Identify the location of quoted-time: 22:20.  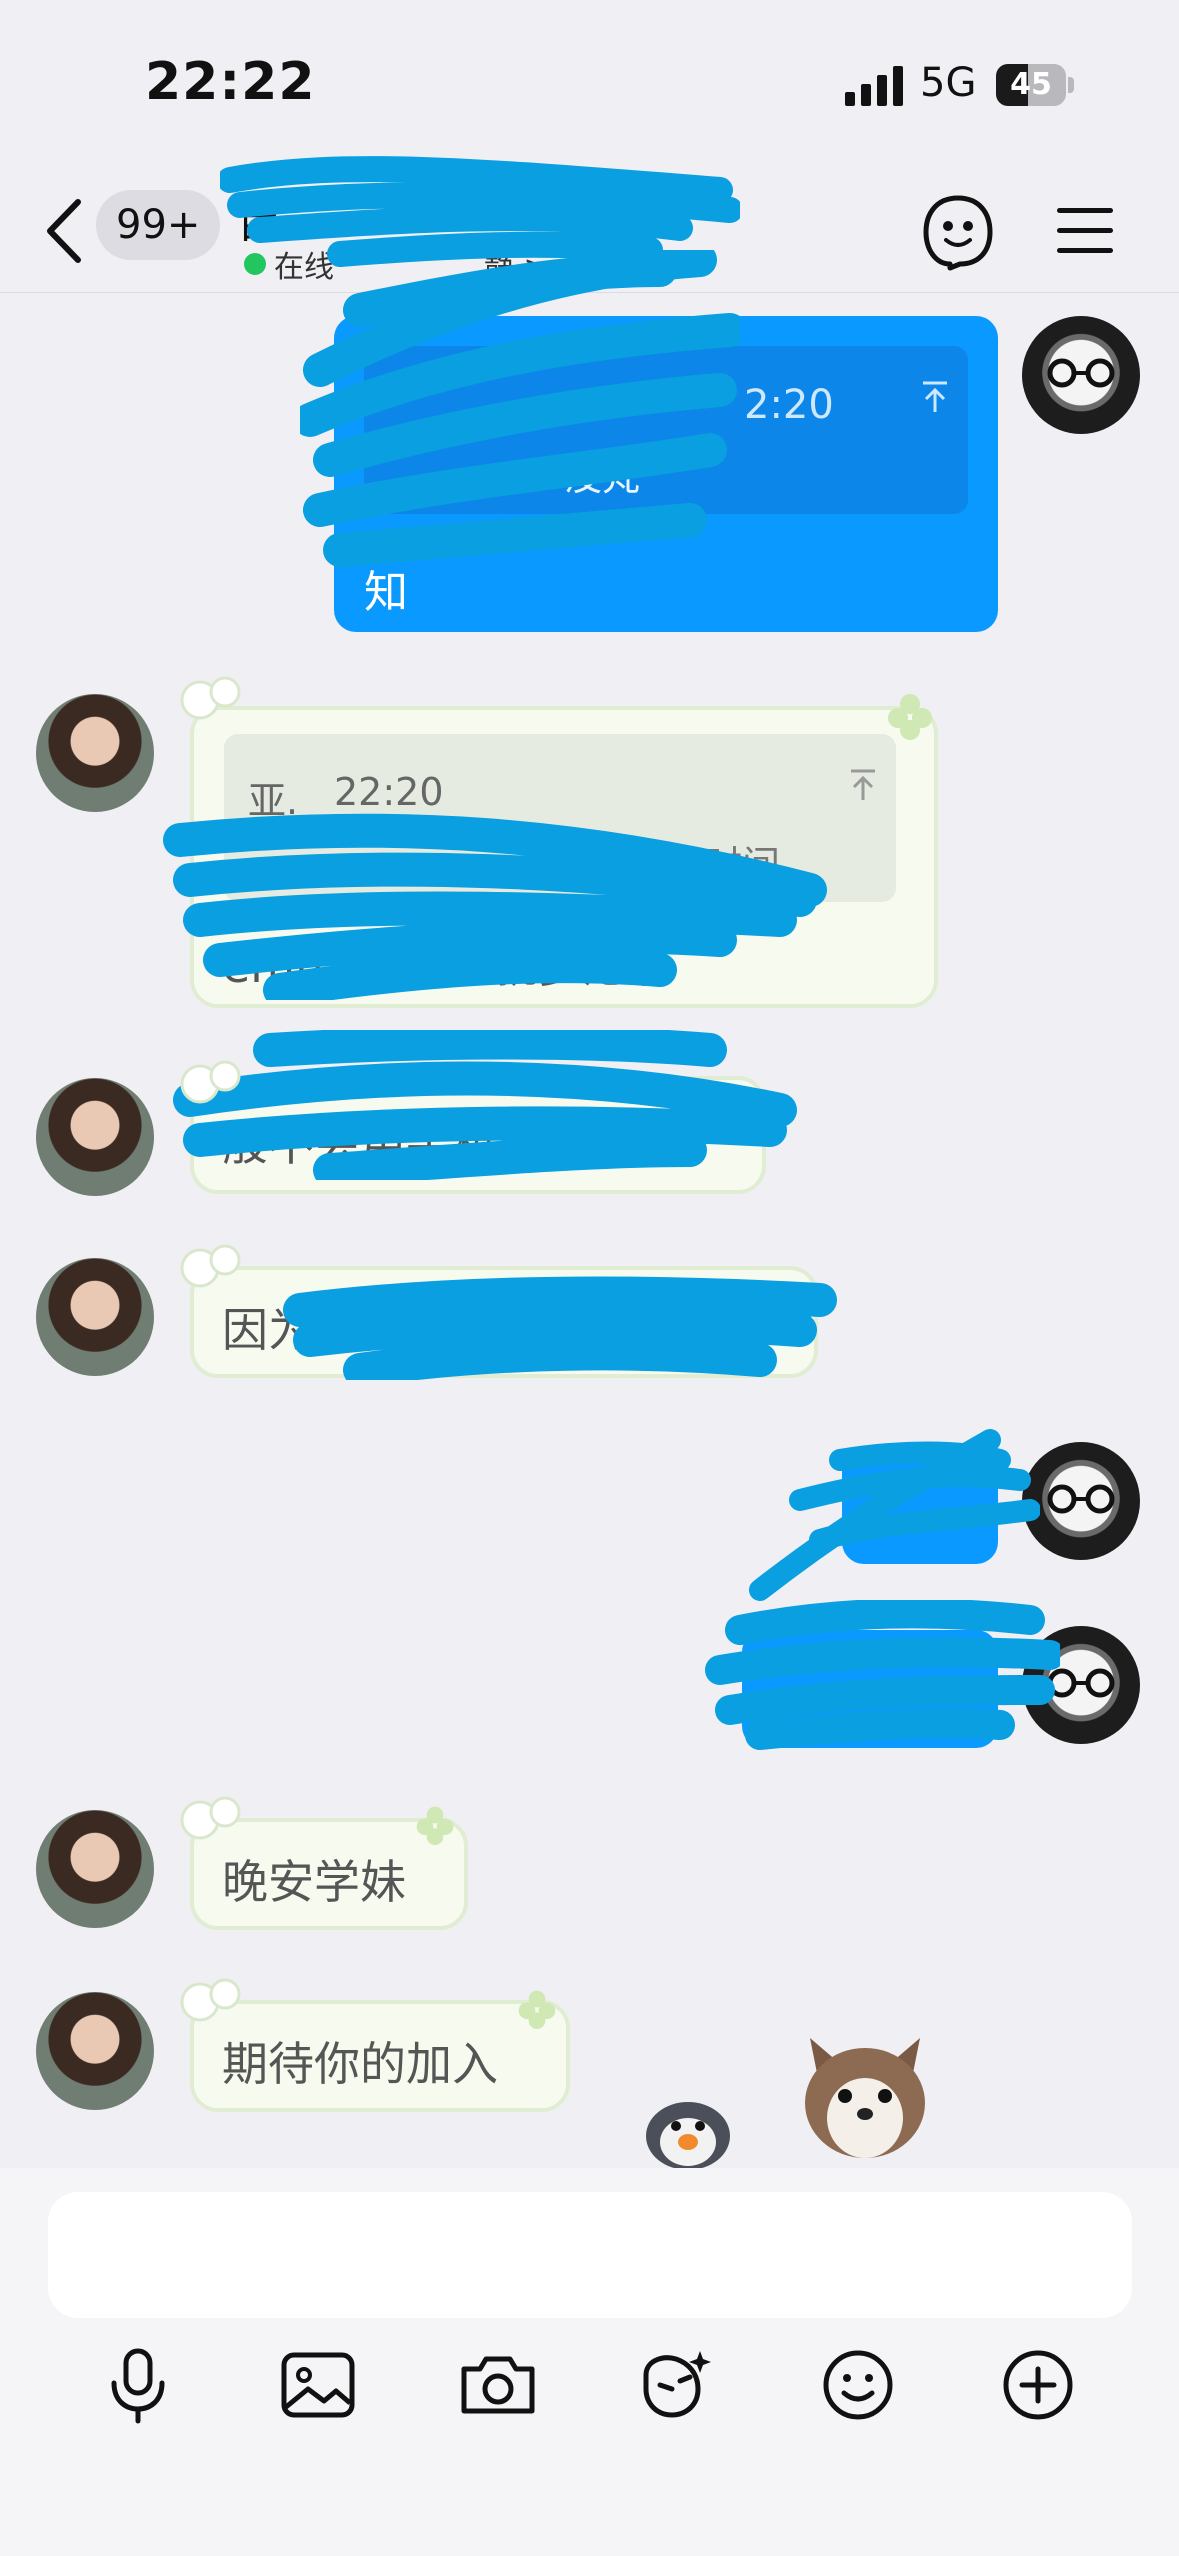
(389, 792).